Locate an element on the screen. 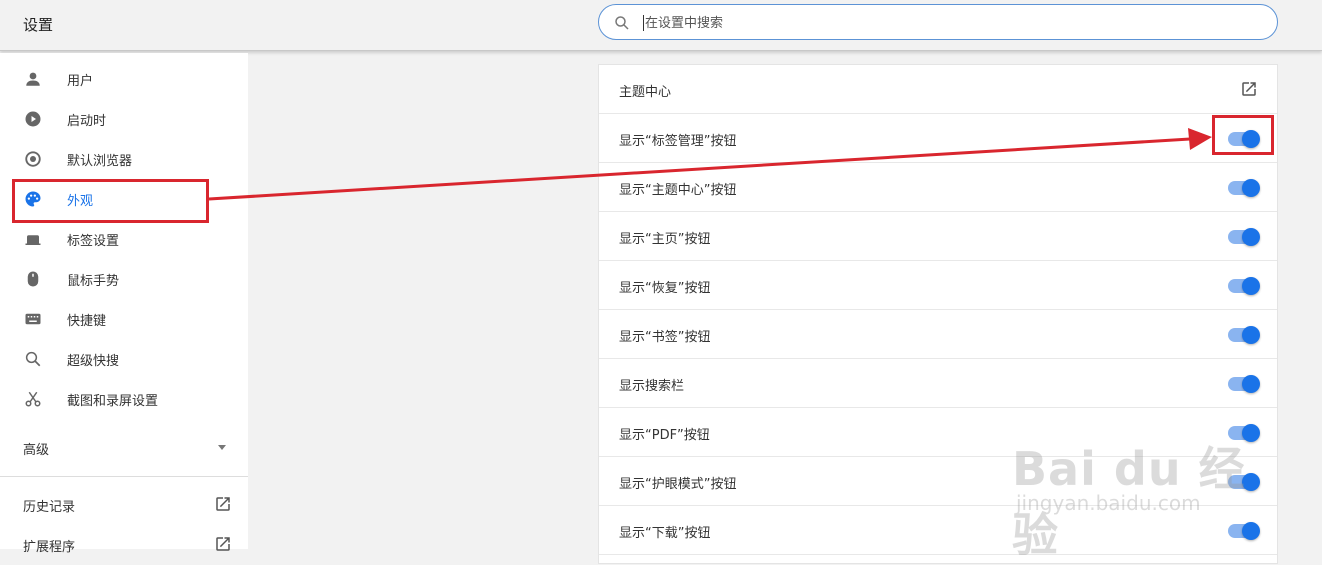 The width and height of the screenshot is (1322, 565). sidebar-item-default-browser: 默认浏览器 is located at coordinates (124, 159).